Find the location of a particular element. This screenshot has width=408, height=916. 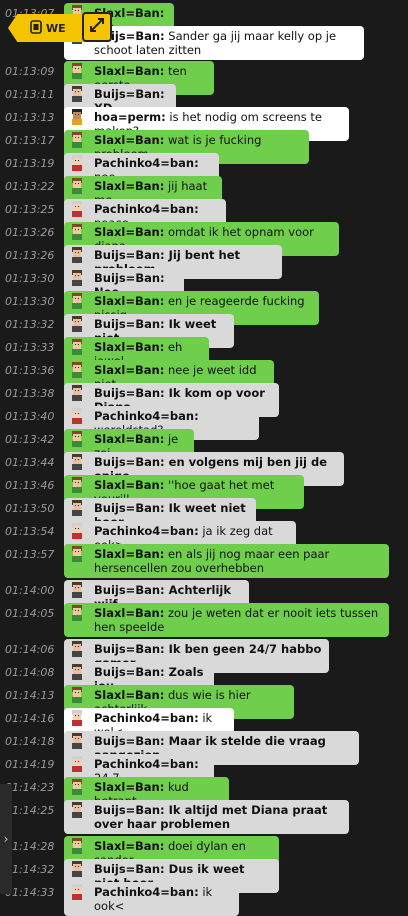

message-timestamp: 01:14:23 is located at coordinates (30, 787).